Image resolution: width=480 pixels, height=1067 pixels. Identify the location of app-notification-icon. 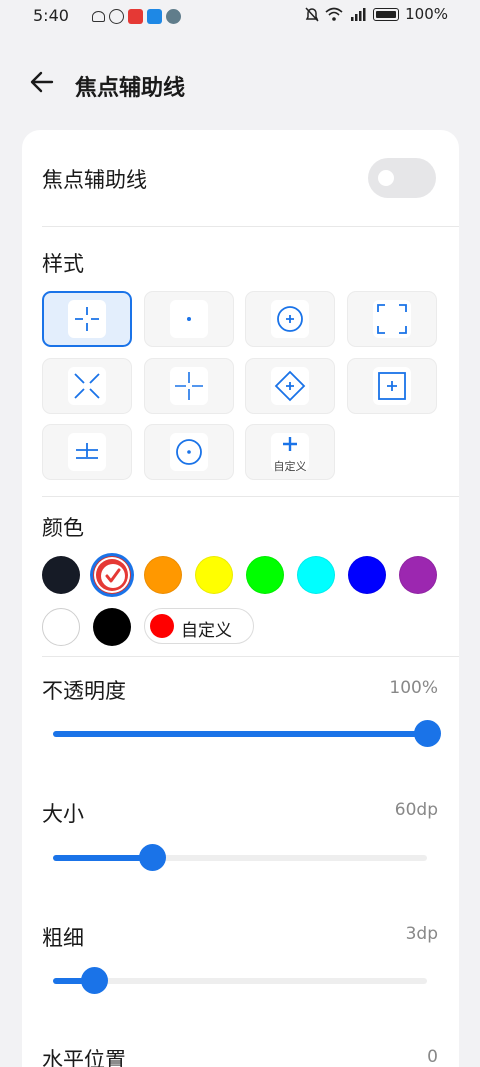
(135, 16).